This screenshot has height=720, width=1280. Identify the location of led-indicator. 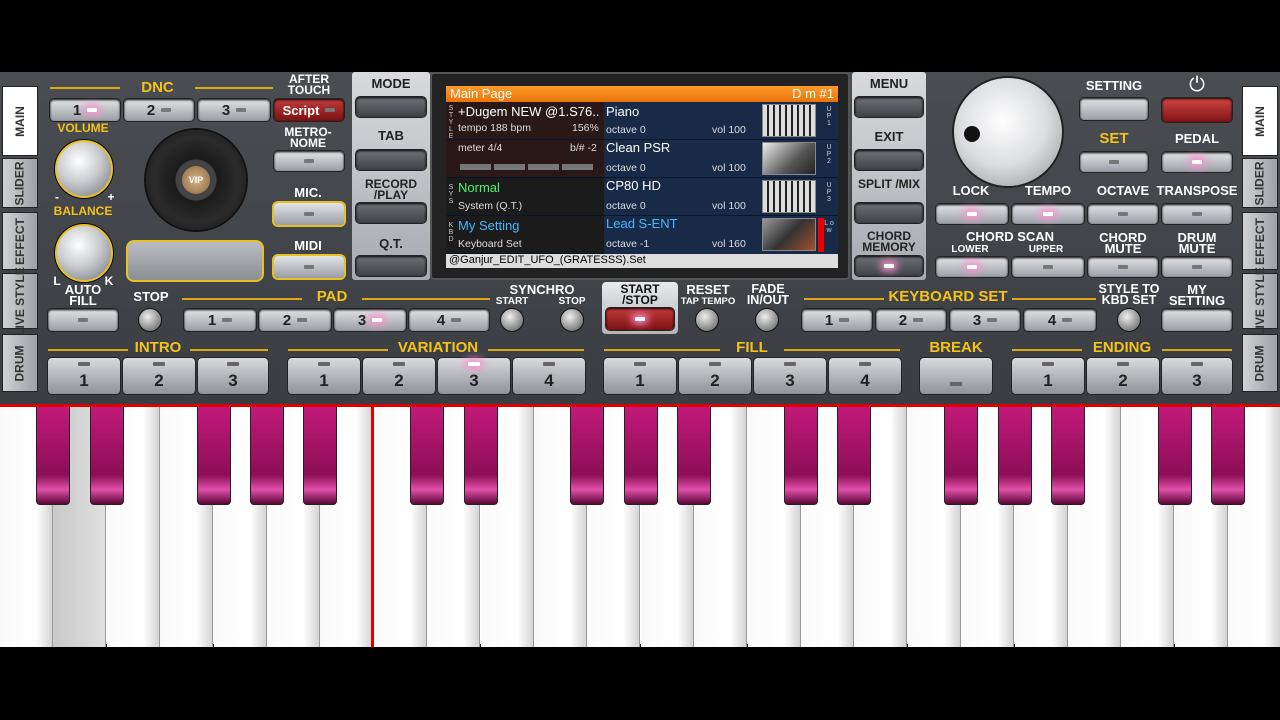
(399, 364).